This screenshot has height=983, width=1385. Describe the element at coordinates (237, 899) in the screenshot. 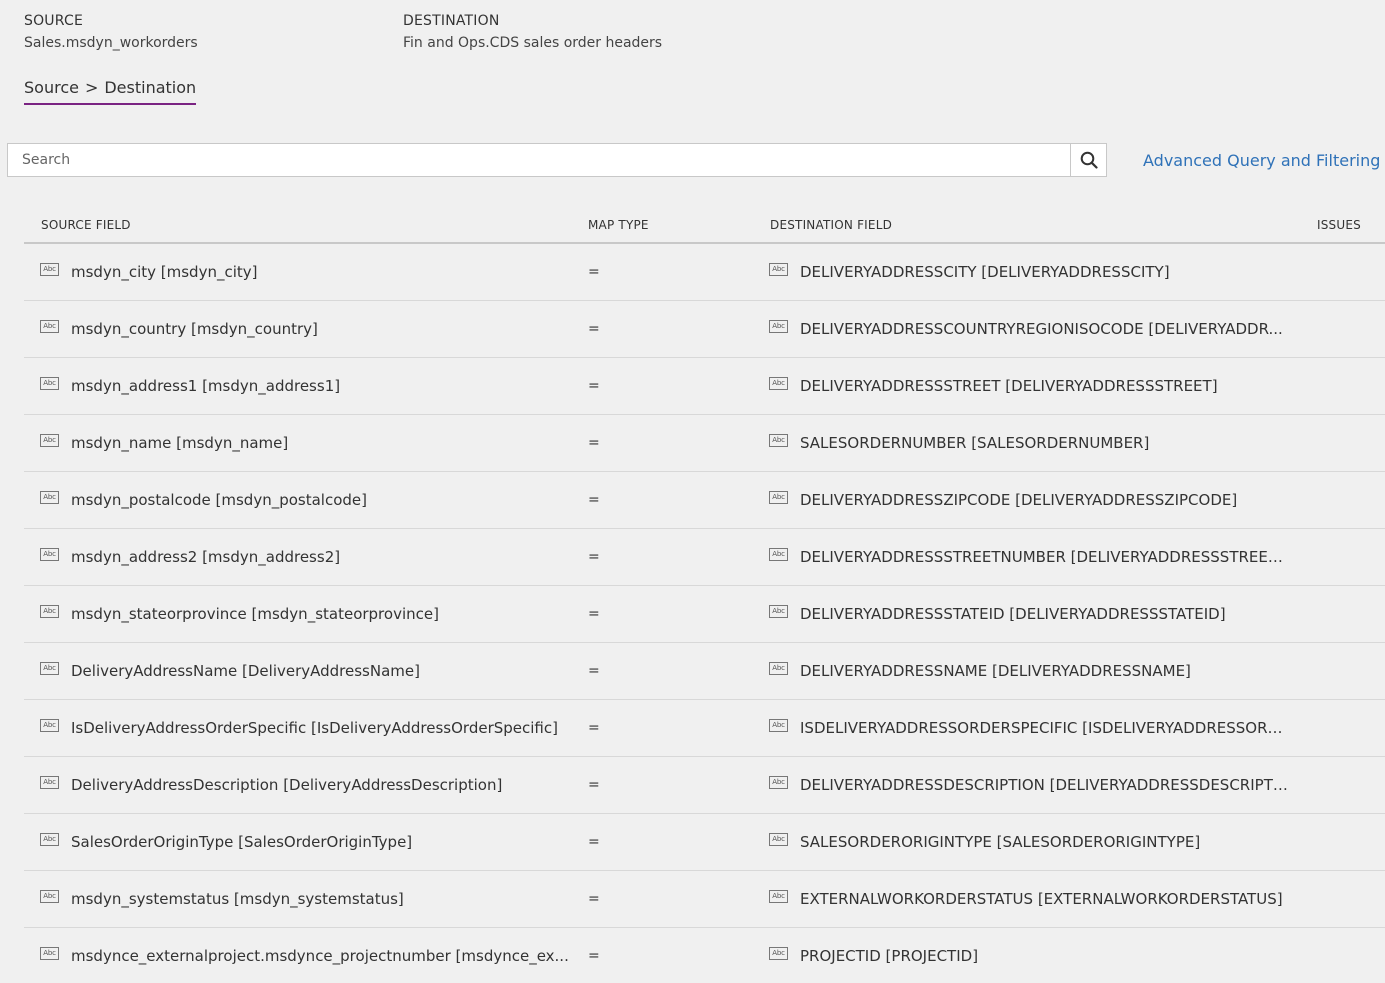

I see `source-field-name: msdyn_systemstatus [msdyn_systemstatus]` at that location.